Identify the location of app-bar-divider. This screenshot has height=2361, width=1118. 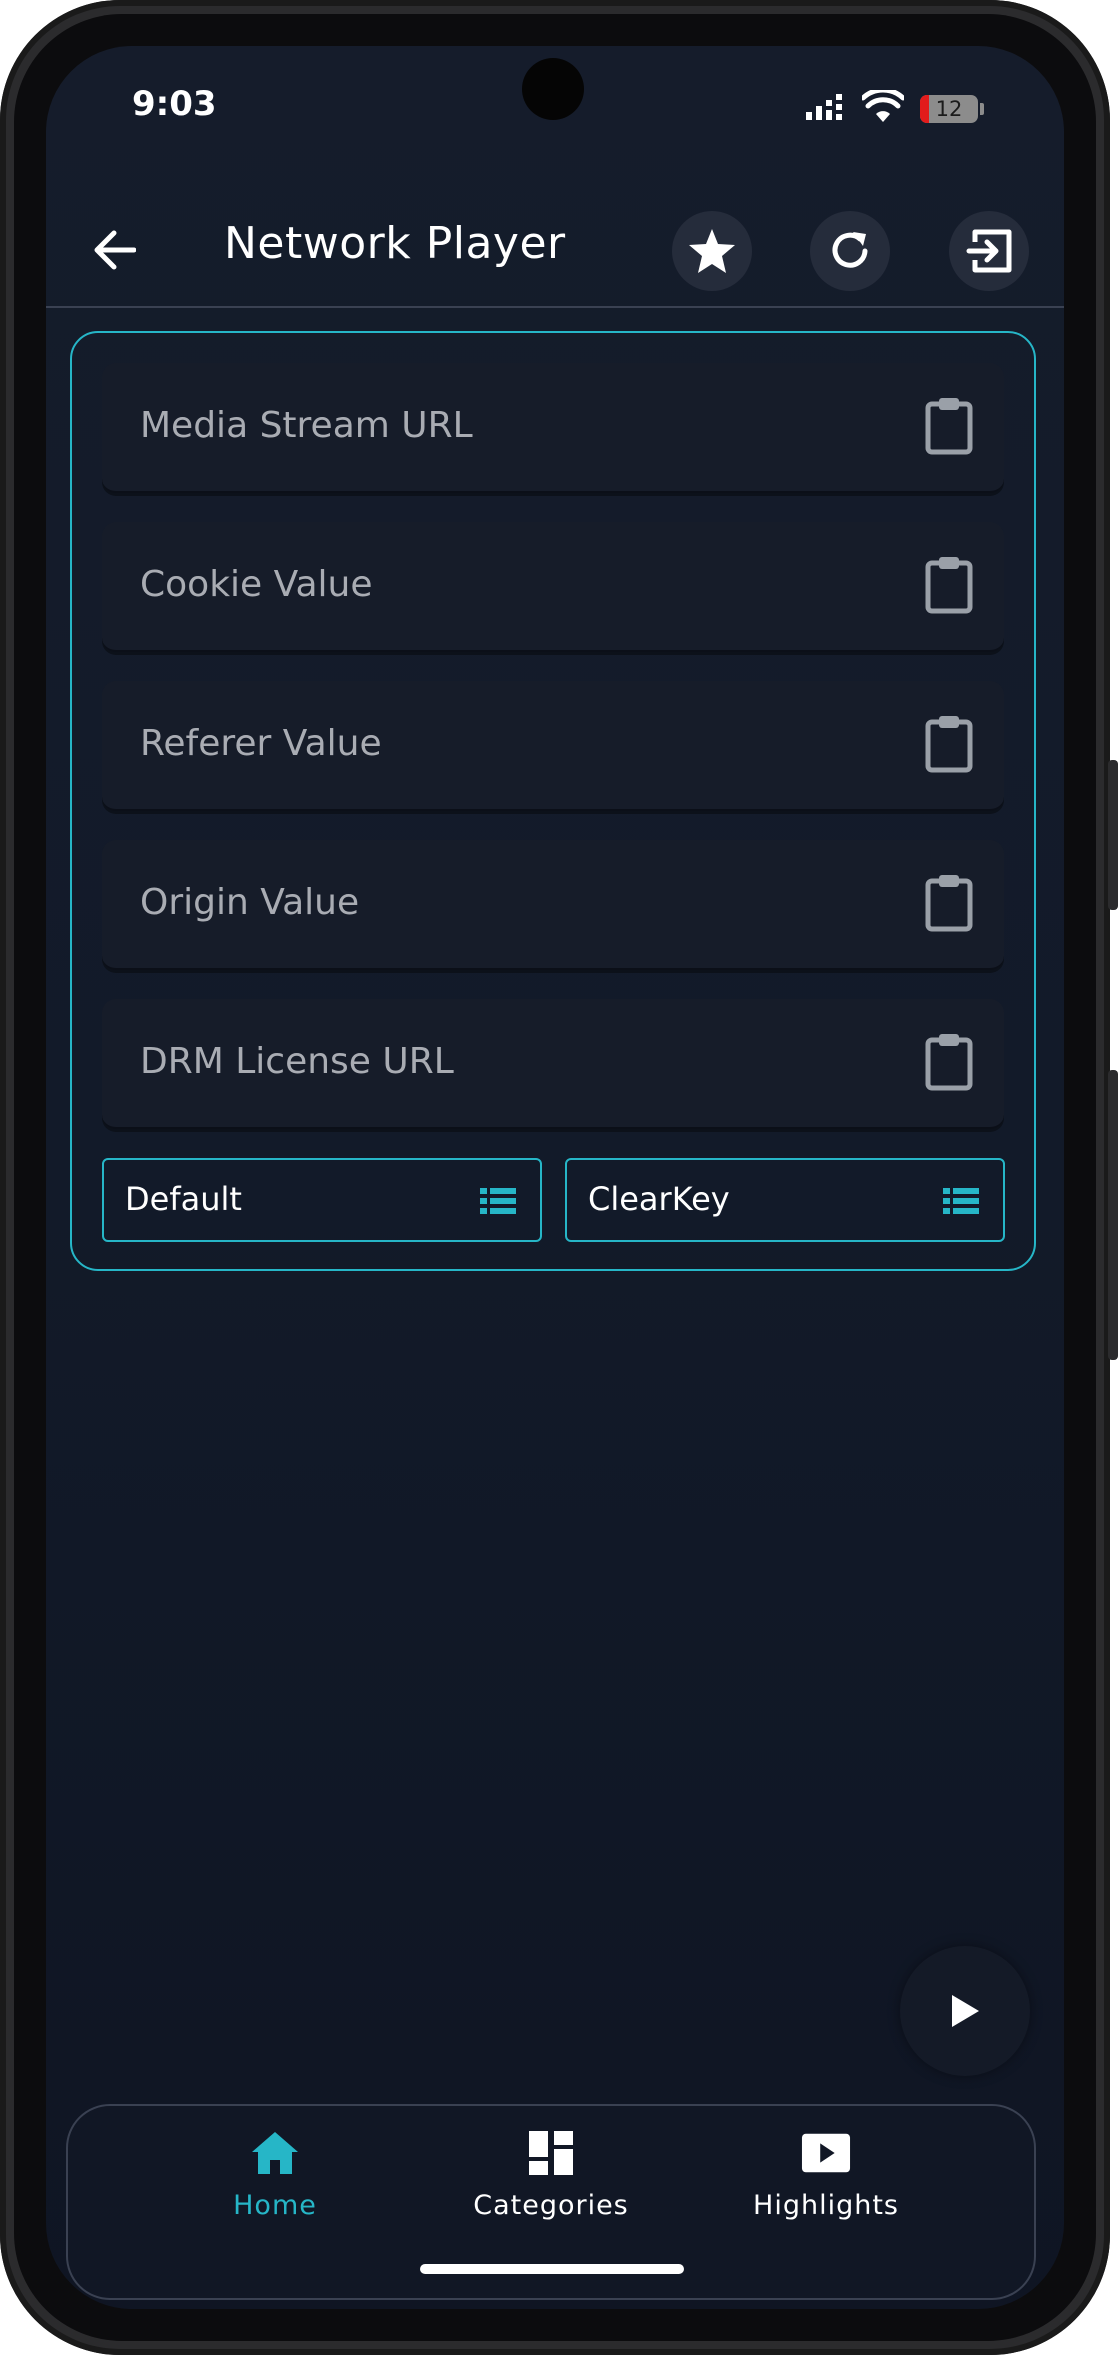
(555, 307).